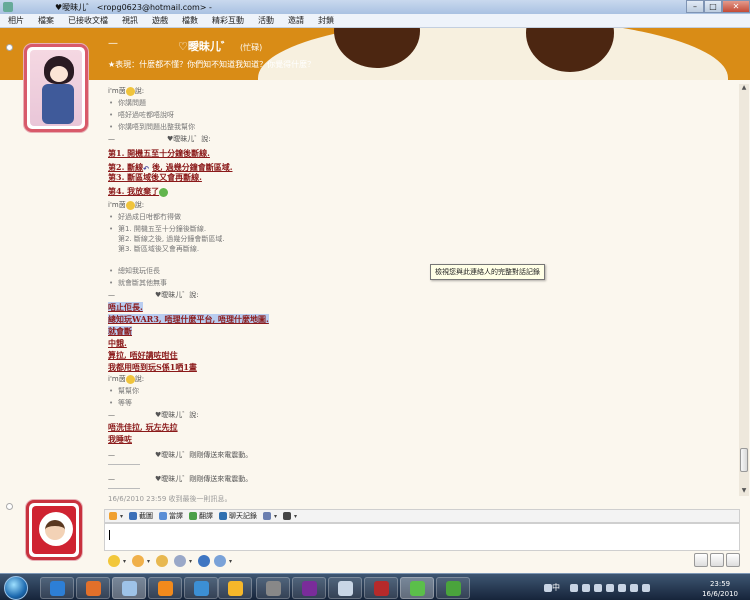  I want to click on contact-avatar-image, so click(56, 88).